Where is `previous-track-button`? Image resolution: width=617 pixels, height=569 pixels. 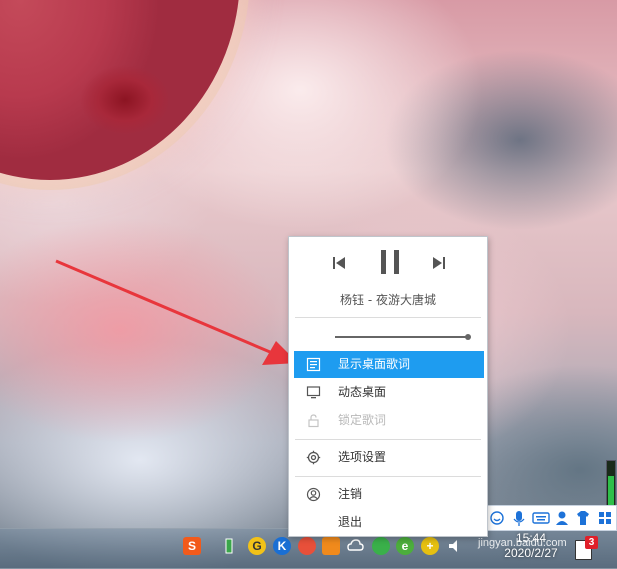
previous-track-button is located at coordinates (339, 263).